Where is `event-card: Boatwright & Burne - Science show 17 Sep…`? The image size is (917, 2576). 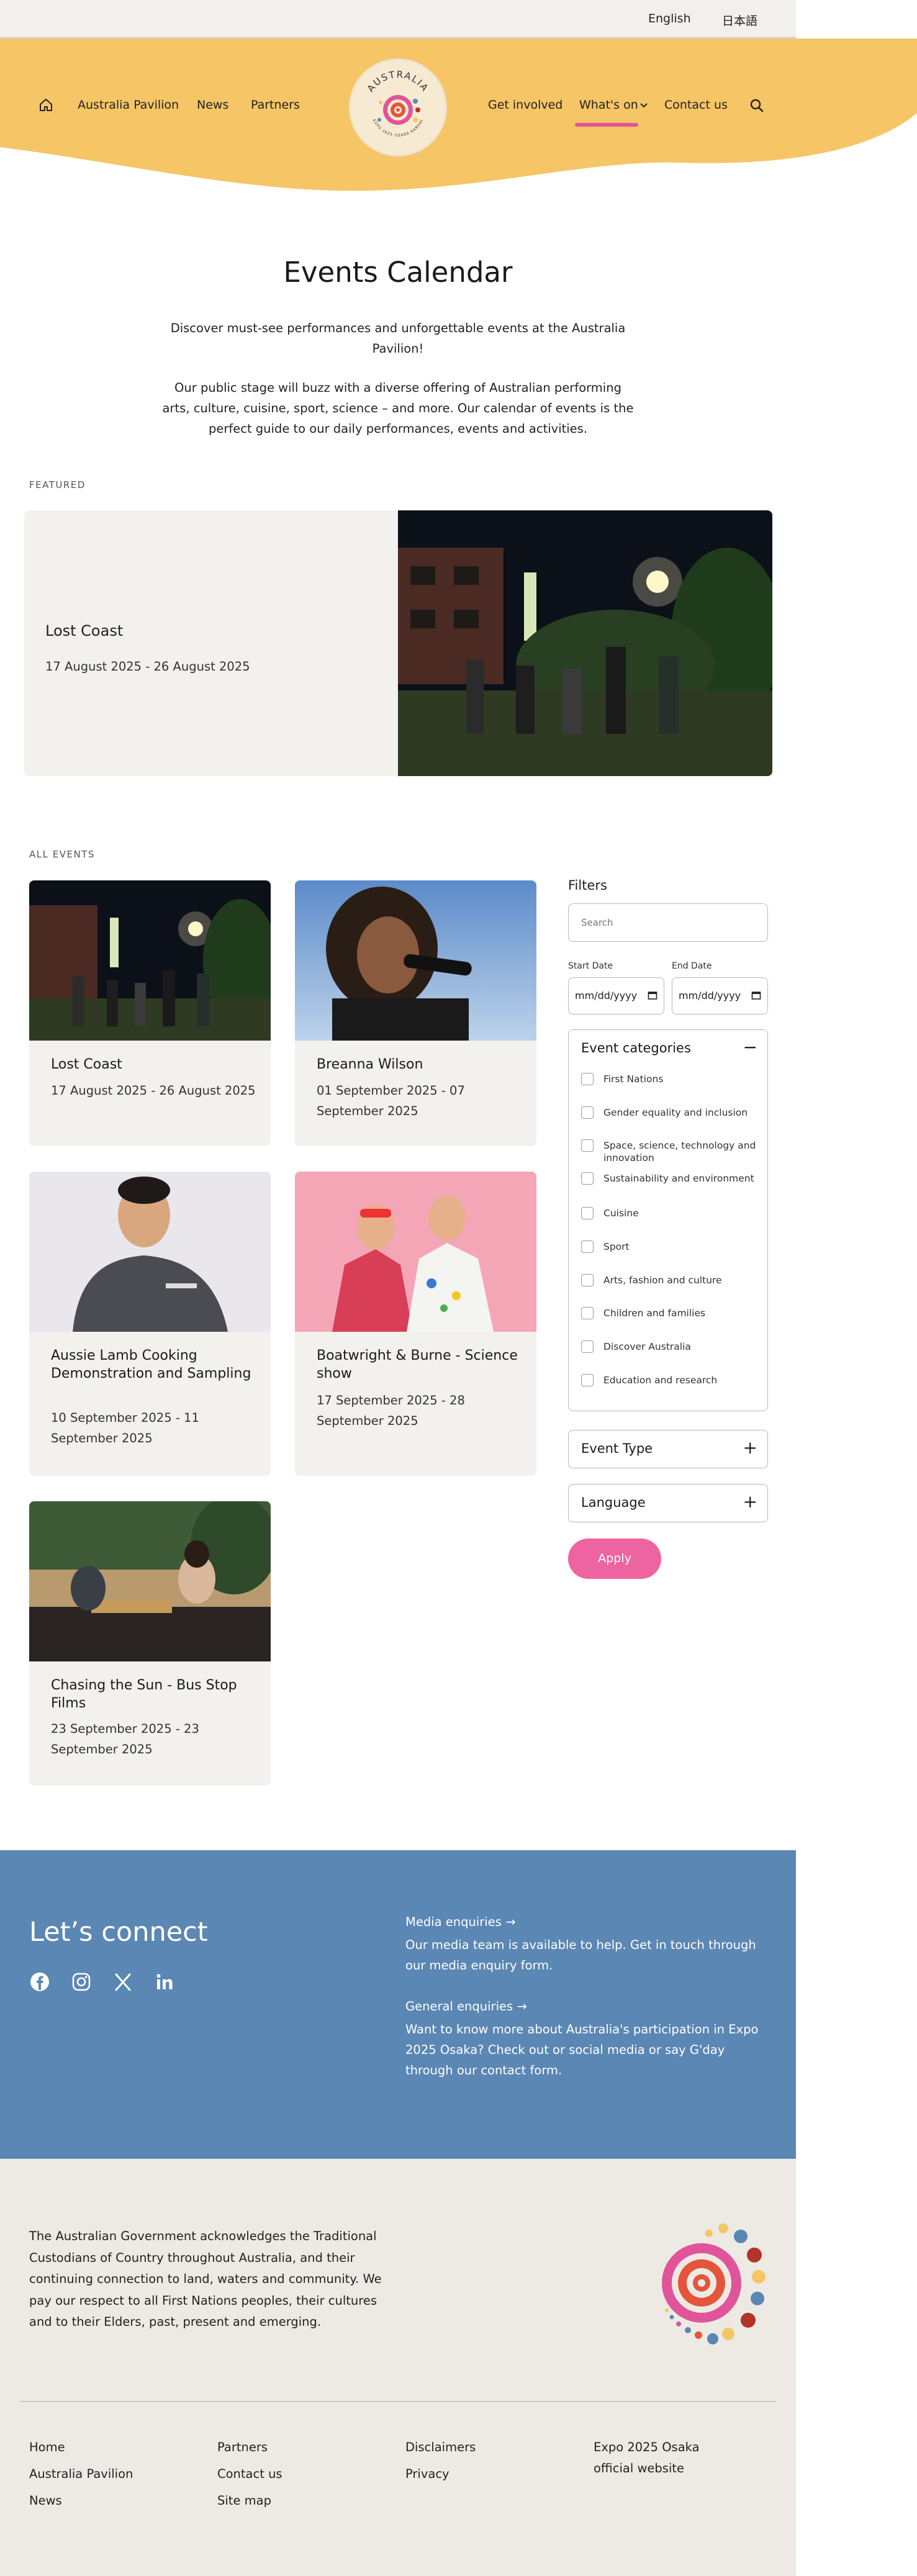 event-card: Boatwright & Burne - Science show 17 Sep… is located at coordinates (415, 1324).